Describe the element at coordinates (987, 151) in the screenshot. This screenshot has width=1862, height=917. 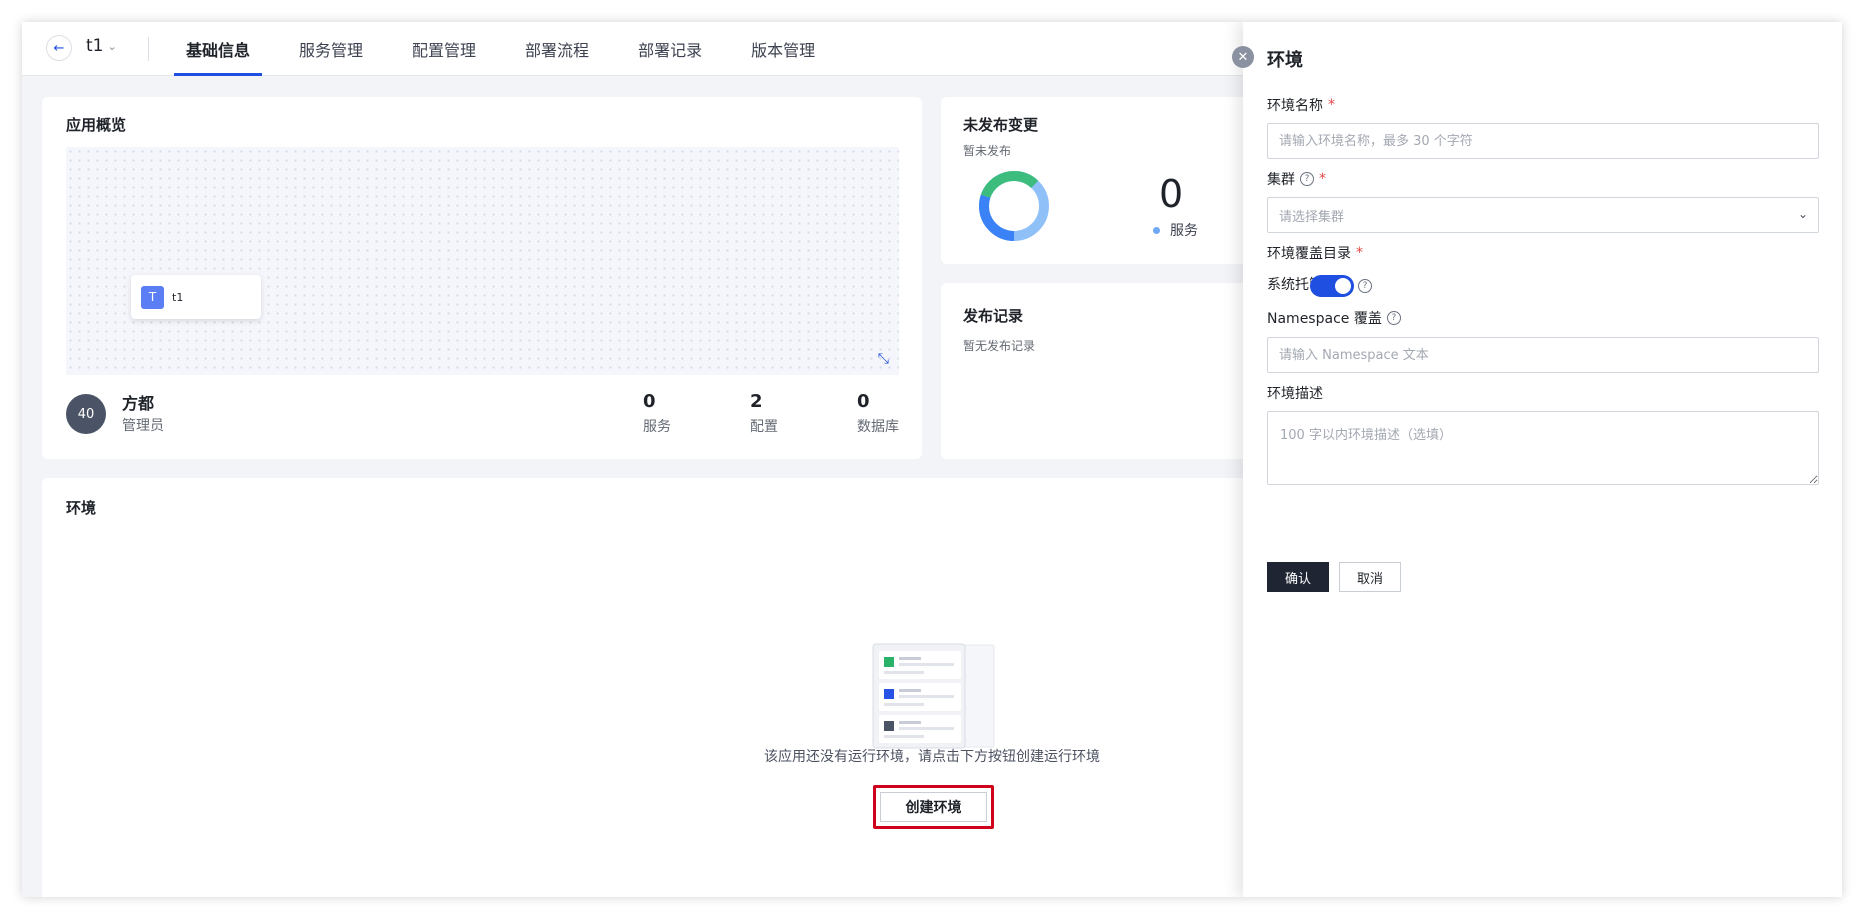
I see `unpublished-subtitle: 暂未发布` at that location.